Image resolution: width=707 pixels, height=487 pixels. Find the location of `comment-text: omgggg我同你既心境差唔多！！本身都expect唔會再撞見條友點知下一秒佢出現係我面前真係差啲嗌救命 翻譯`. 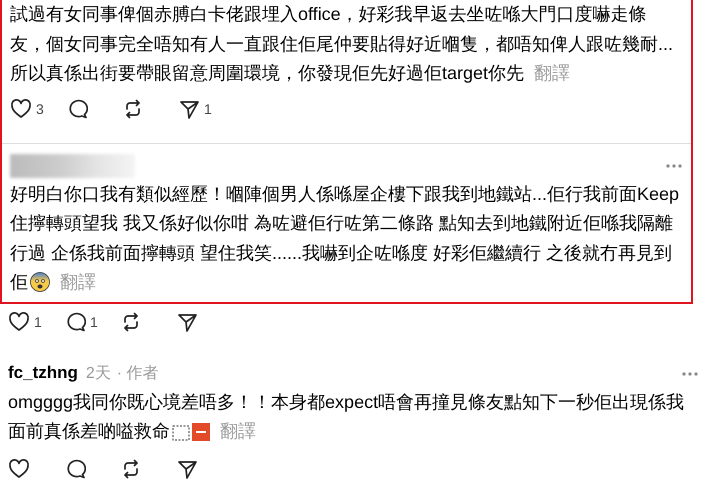

comment-text: omgggg我同你既心境差唔多！！本身都expect唔會再撞見條友點知下一秒佢出現係我面前真係差啲嗌救命 翻譯 is located at coordinates (346, 416).